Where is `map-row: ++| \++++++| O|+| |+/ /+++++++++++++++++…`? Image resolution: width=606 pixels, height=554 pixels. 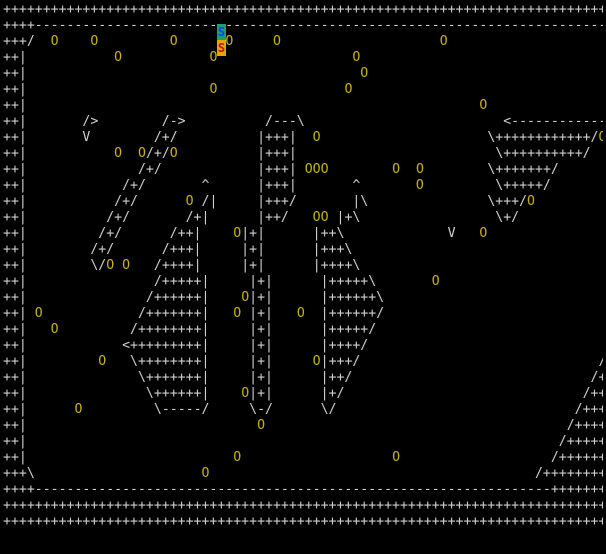
map-row: ++| \++++++| O|+| |+/ /+++++++++++++++++… is located at coordinates (303, 393).